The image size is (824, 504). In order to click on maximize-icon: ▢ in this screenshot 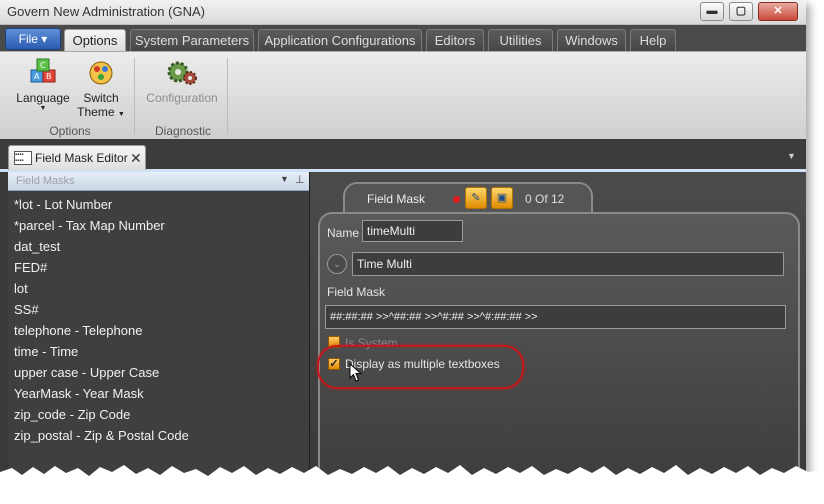, I will do `click(741, 11)`.